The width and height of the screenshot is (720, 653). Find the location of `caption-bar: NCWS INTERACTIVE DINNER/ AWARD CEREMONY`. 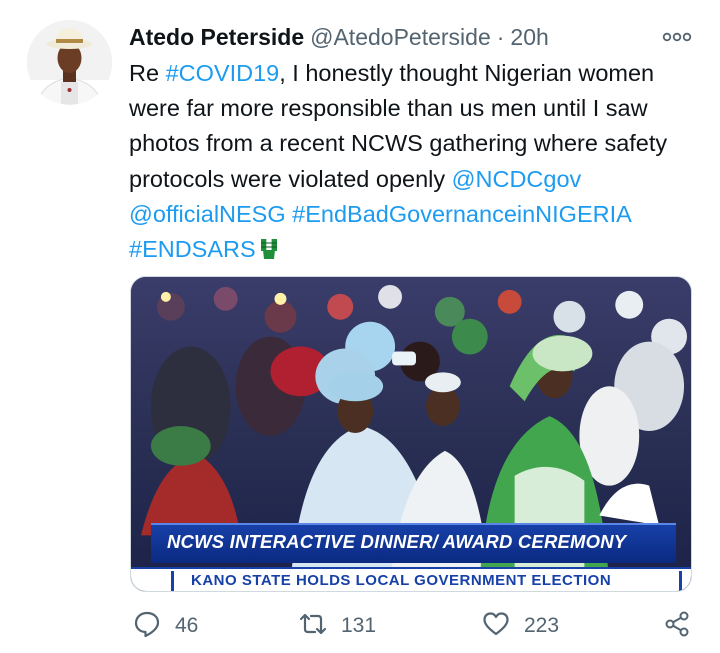

caption-bar: NCWS INTERACTIVE DINNER/ AWARD CEREMONY is located at coordinates (413, 543).